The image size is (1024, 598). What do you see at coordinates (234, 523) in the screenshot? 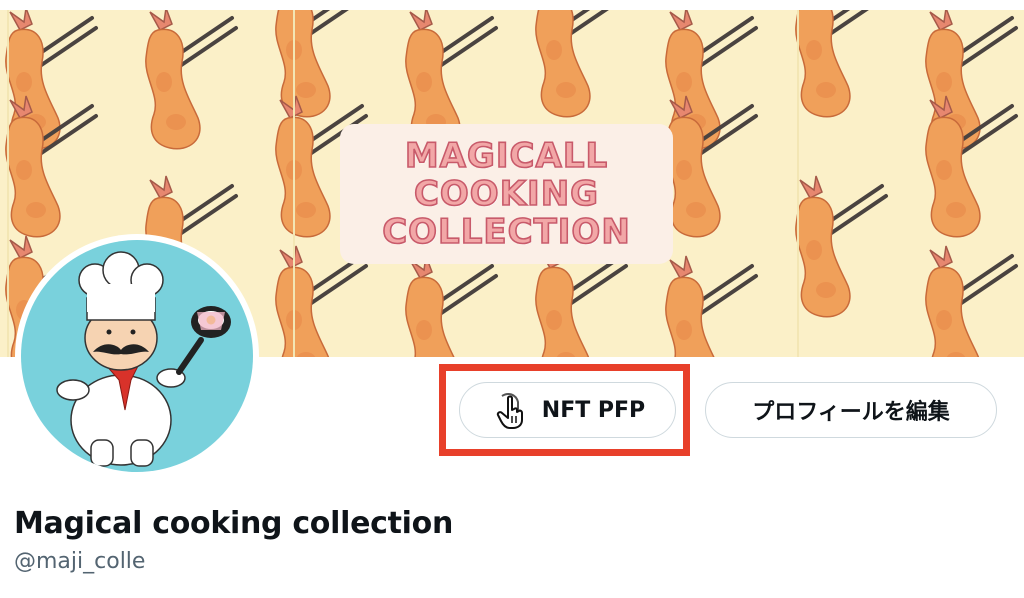
I see `profile-display-name: Magical cooking collection` at bounding box center [234, 523].